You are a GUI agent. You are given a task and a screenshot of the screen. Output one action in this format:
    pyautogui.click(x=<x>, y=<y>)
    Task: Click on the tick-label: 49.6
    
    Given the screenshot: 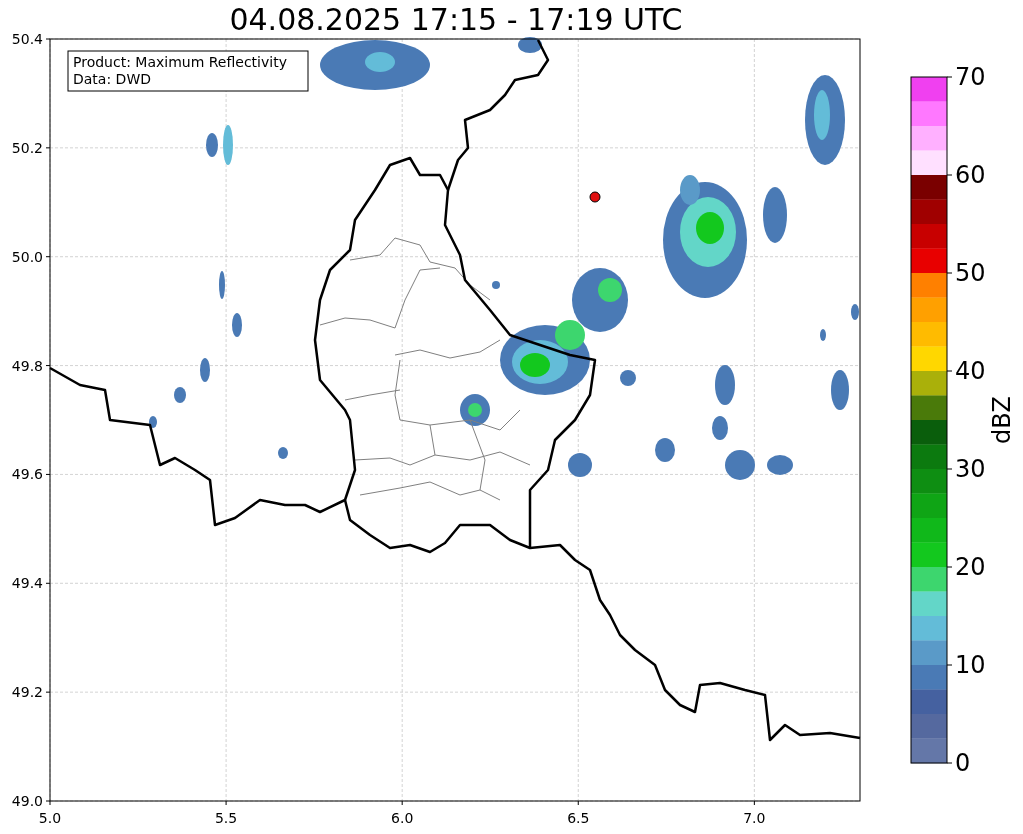 What is the action you would take?
    pyautogui.click(x=27, y=474)
    